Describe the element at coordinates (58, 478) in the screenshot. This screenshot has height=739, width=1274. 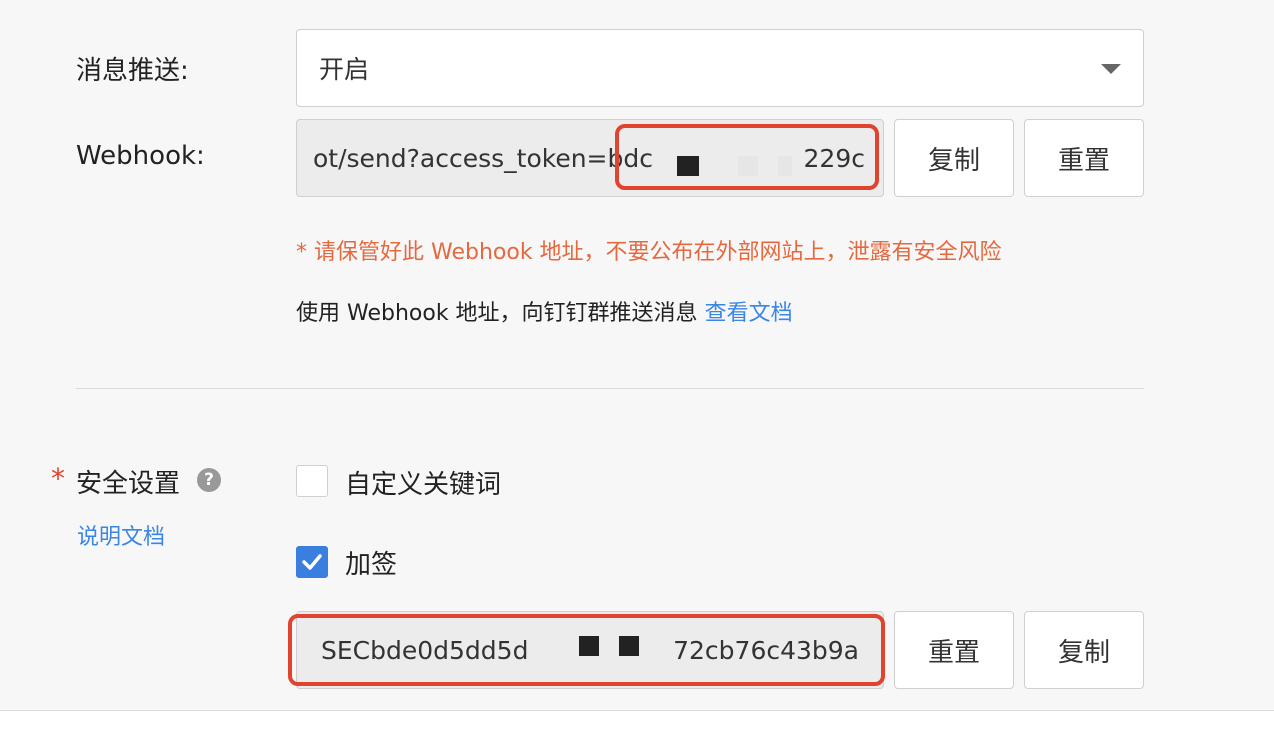
I see `required-mark: *` at that location.